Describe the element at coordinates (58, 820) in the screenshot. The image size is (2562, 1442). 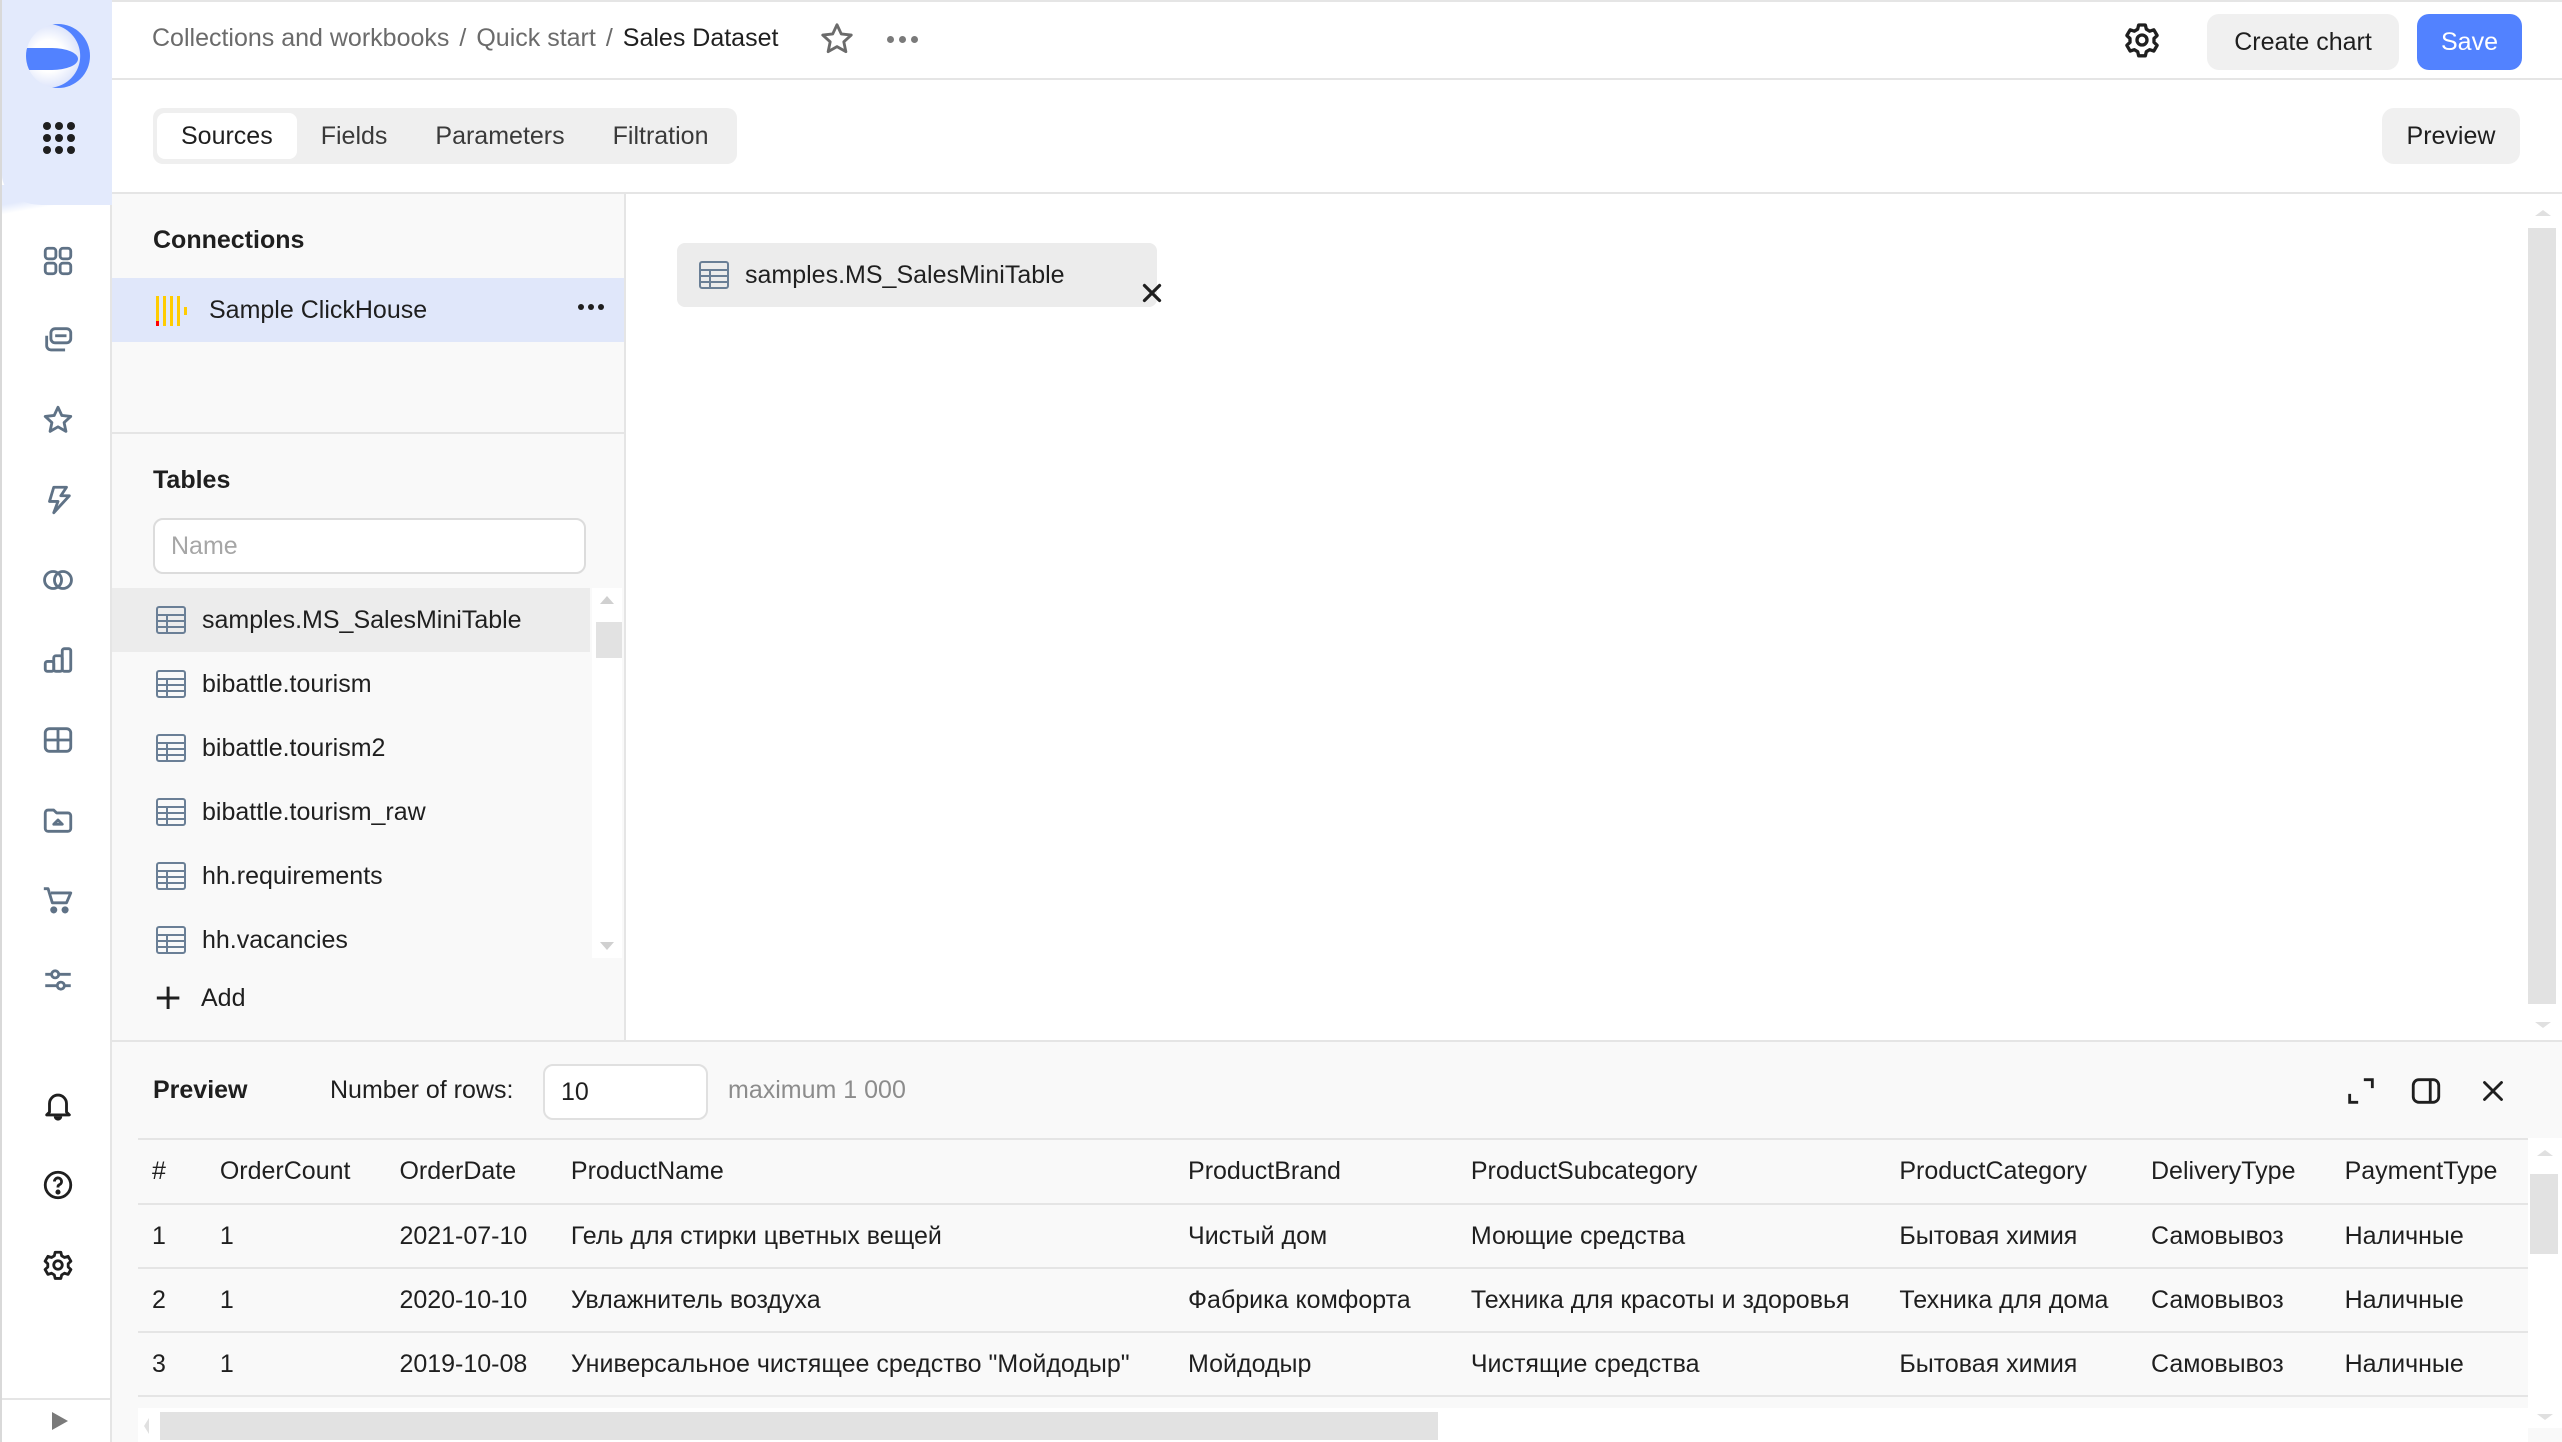
I see `workbook-folder-icon` at that location.